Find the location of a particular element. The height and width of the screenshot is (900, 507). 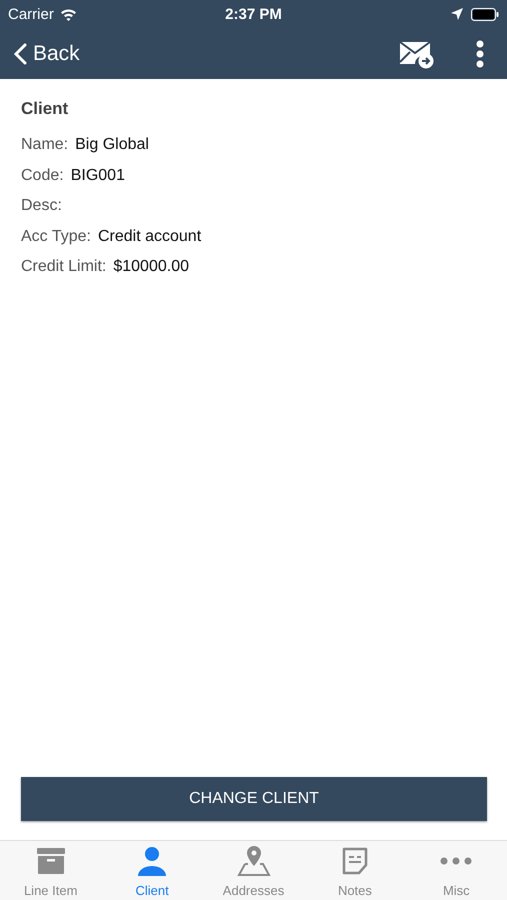

battery-icon is located at coordinates (485, 14).